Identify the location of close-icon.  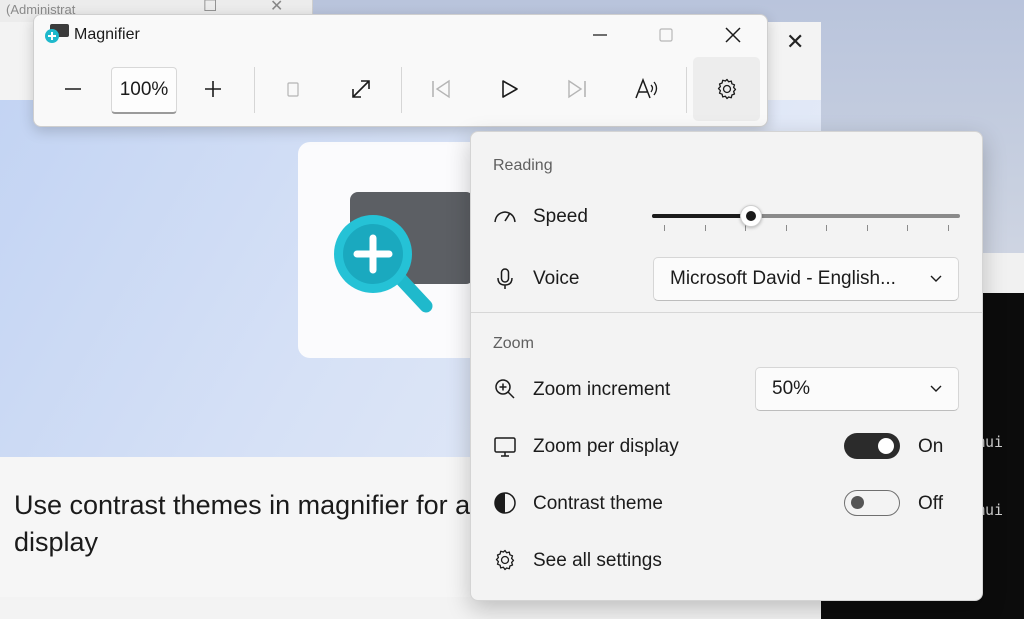
(733, 35).